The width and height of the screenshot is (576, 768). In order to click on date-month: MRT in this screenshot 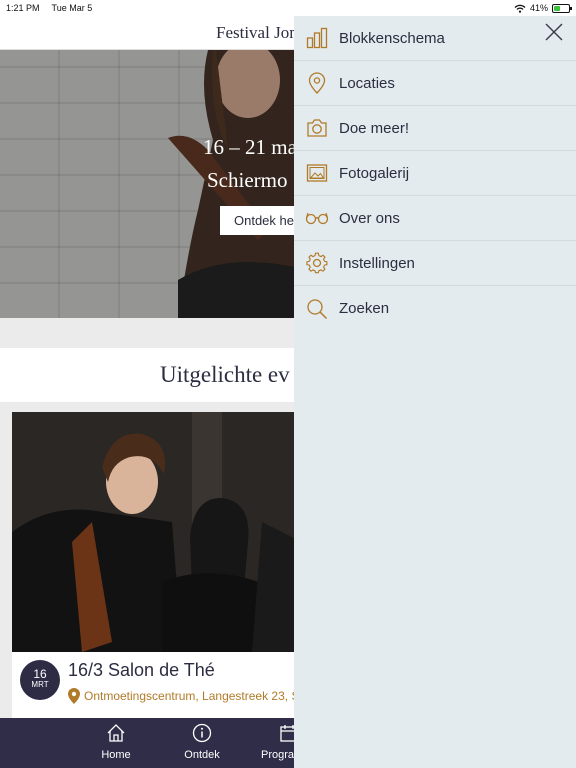, I will do `click(40, 684)`.